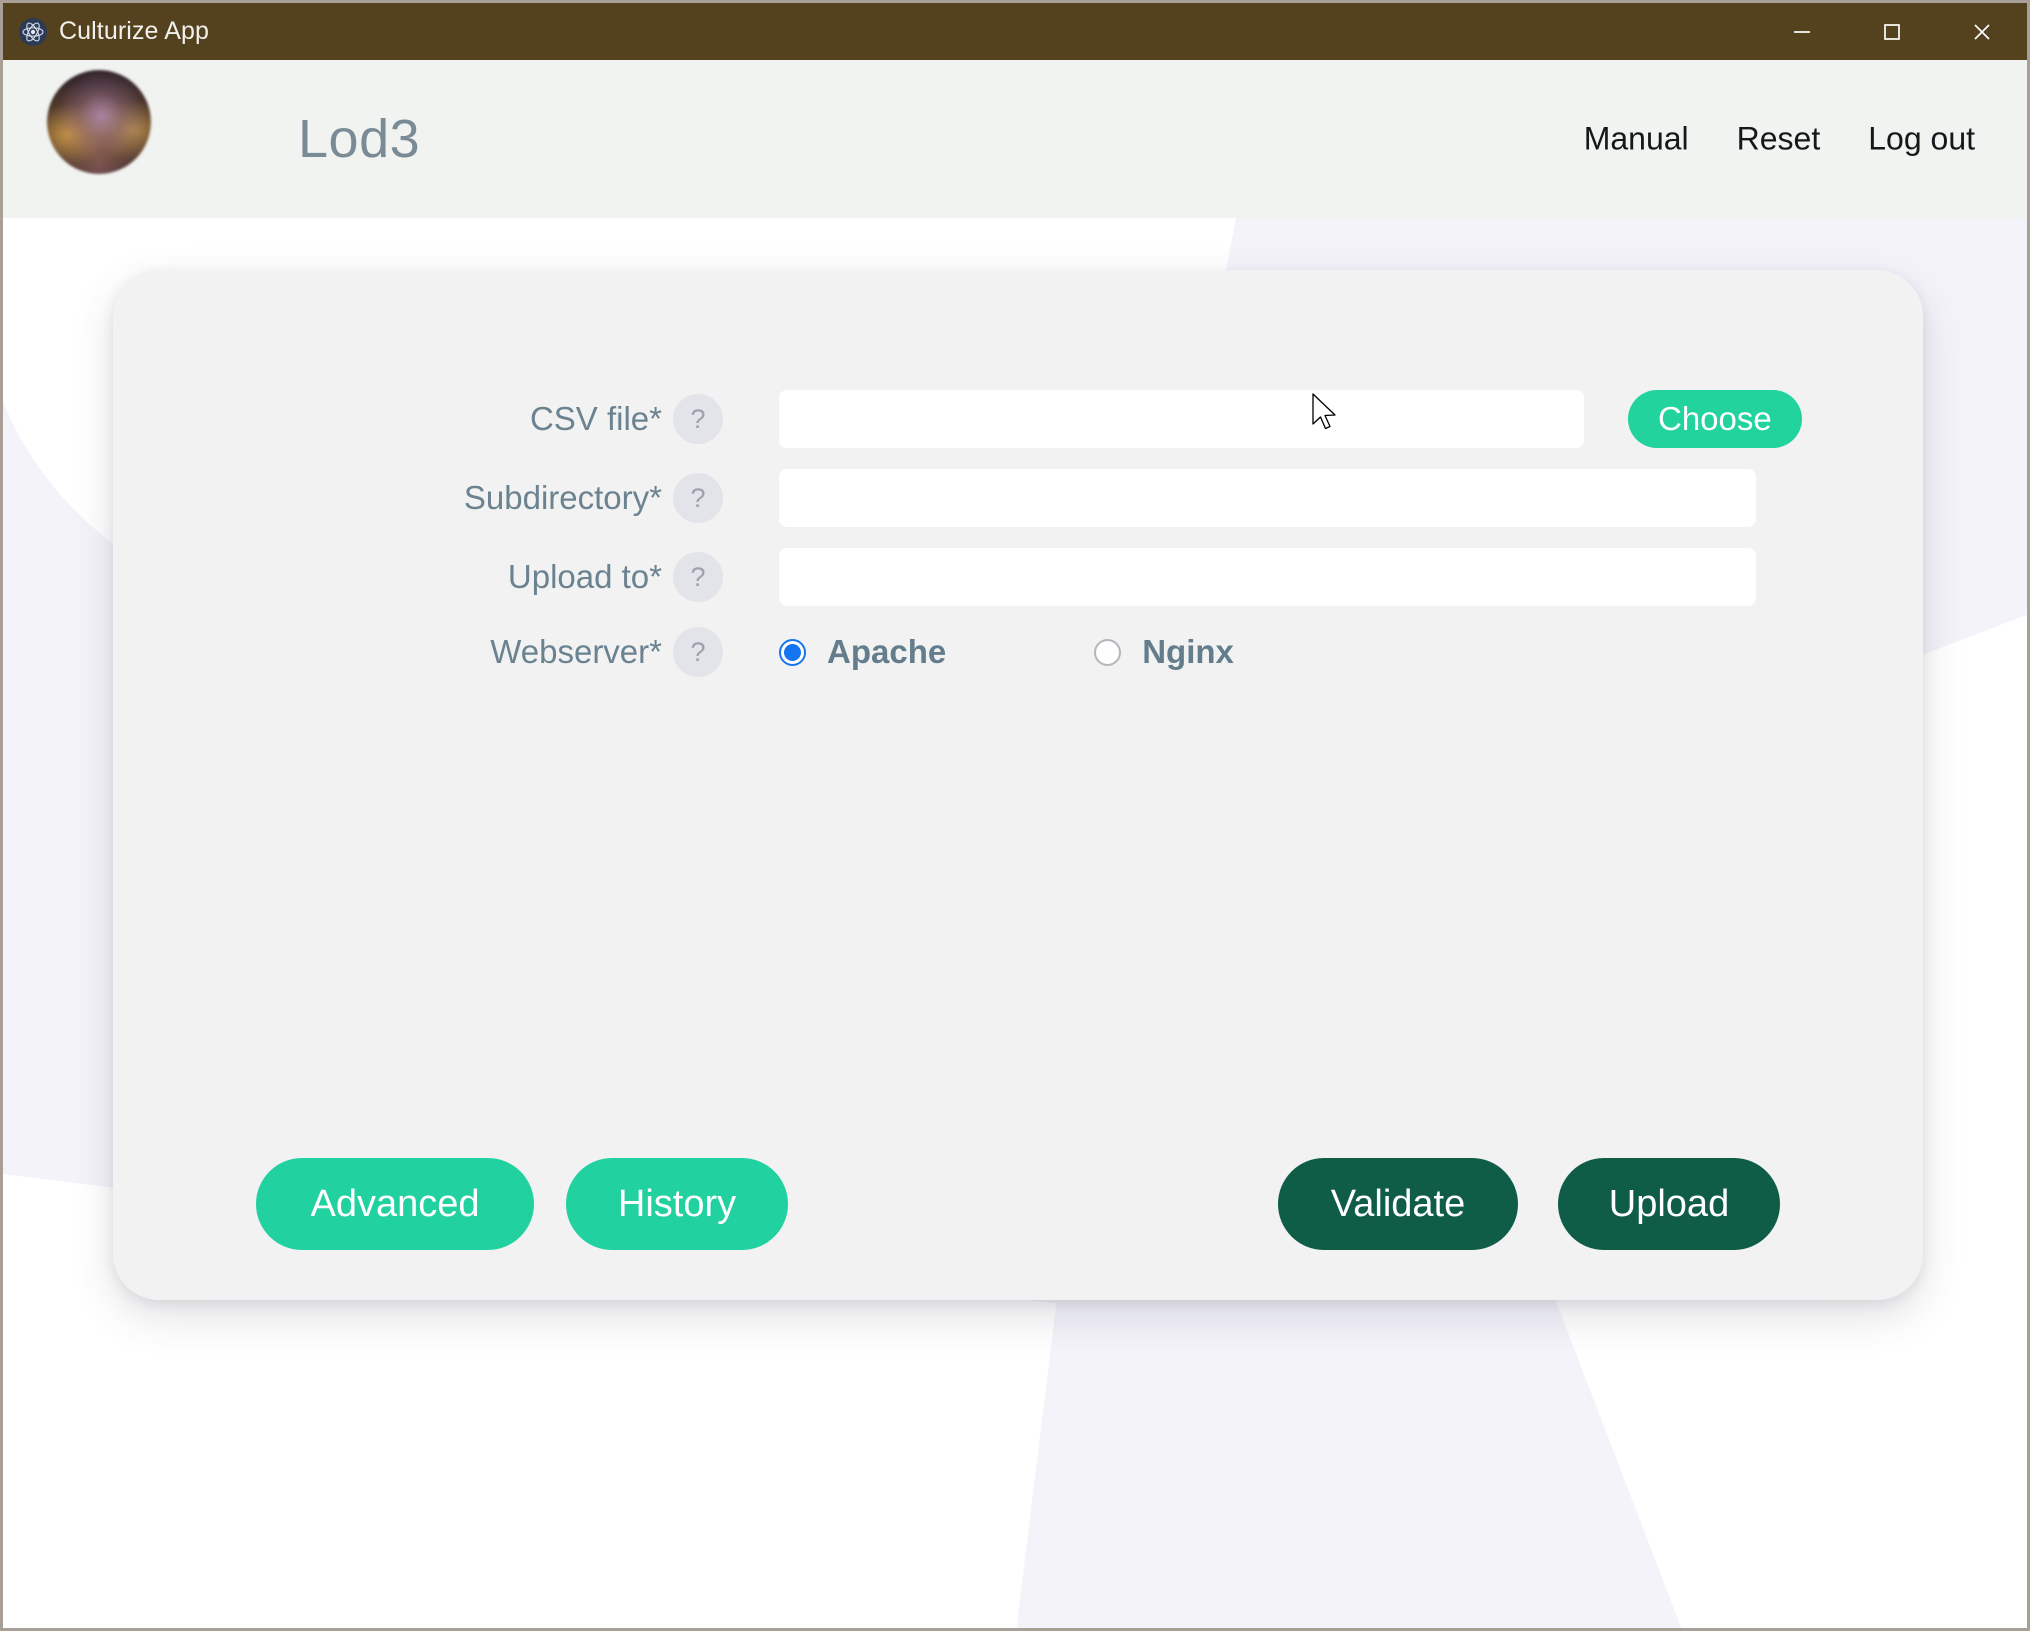 This screenshot has height=1631, width=2030. I want to click on upload-to-label-wrap: Upload to* ?, so click(418, 577).